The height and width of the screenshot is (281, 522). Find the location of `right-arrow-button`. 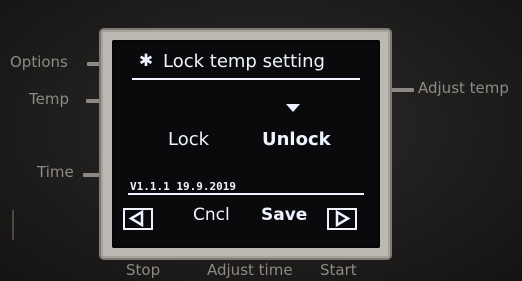

right-arrow-button is located at coordinates (342, 219).